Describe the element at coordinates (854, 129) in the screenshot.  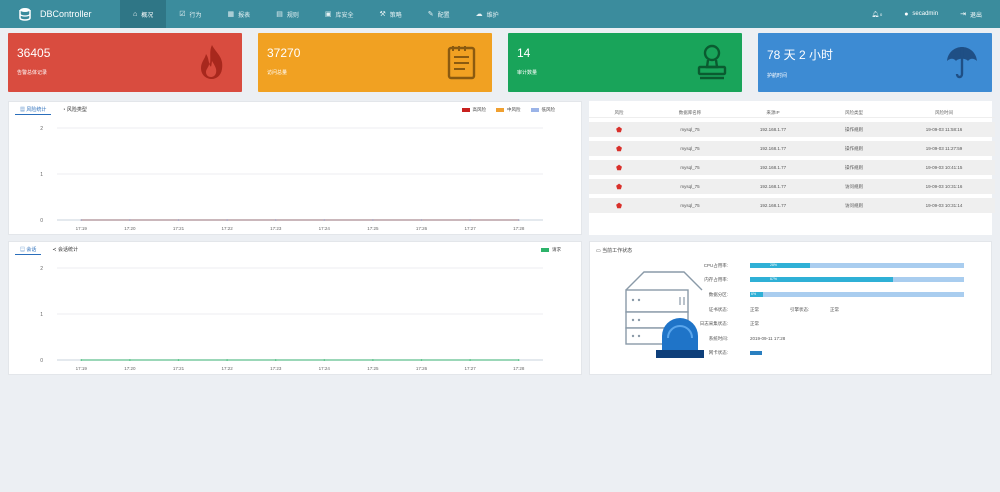
I see `risk-type-cell: 操作规则` at that location.